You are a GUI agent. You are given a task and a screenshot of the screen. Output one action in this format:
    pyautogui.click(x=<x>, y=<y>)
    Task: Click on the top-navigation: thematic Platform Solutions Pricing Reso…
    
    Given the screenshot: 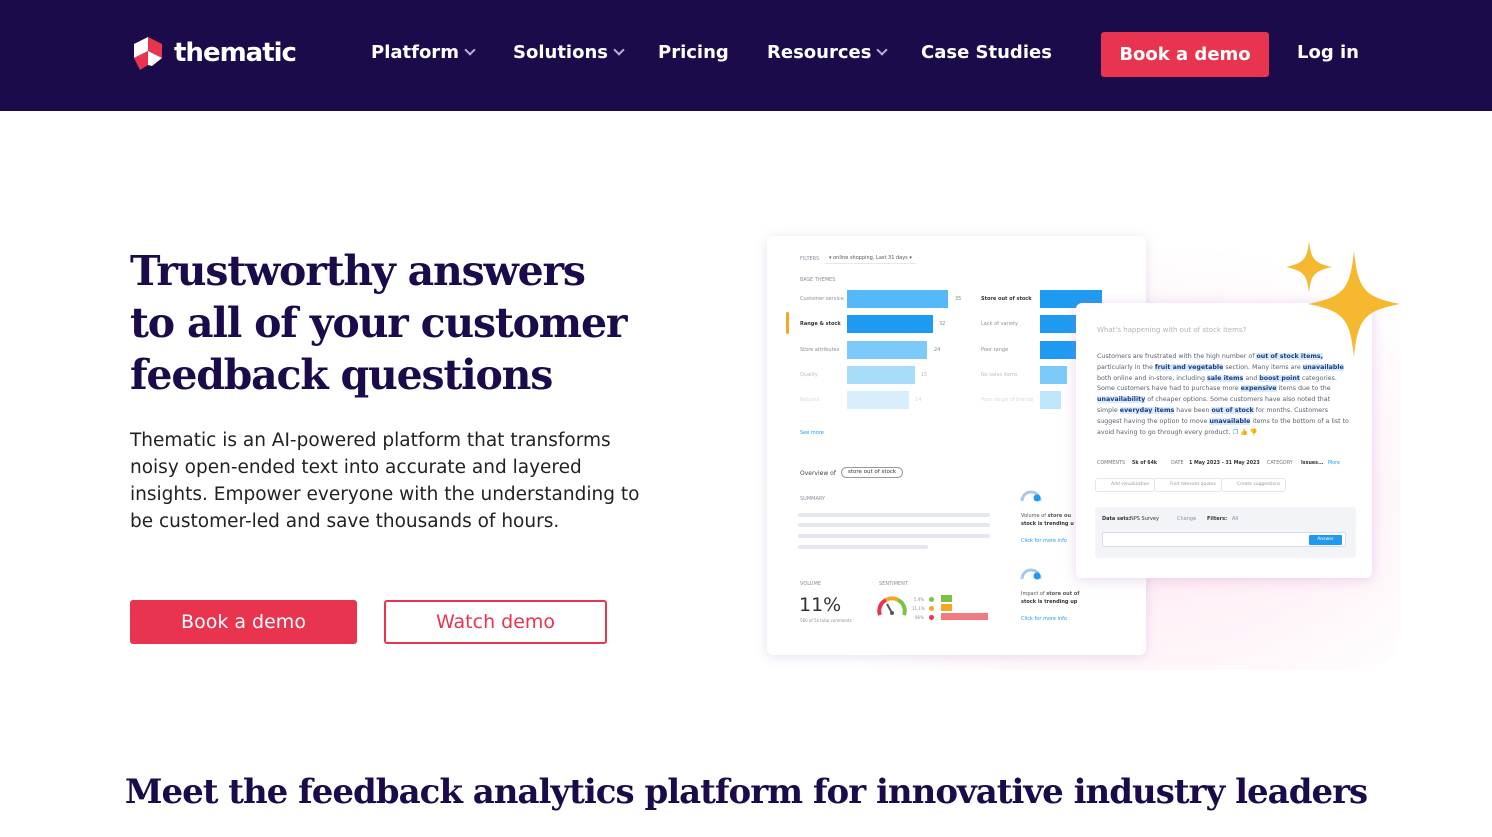 What is the action you would take?
    pyautogui.click(x=746, y=55)
    